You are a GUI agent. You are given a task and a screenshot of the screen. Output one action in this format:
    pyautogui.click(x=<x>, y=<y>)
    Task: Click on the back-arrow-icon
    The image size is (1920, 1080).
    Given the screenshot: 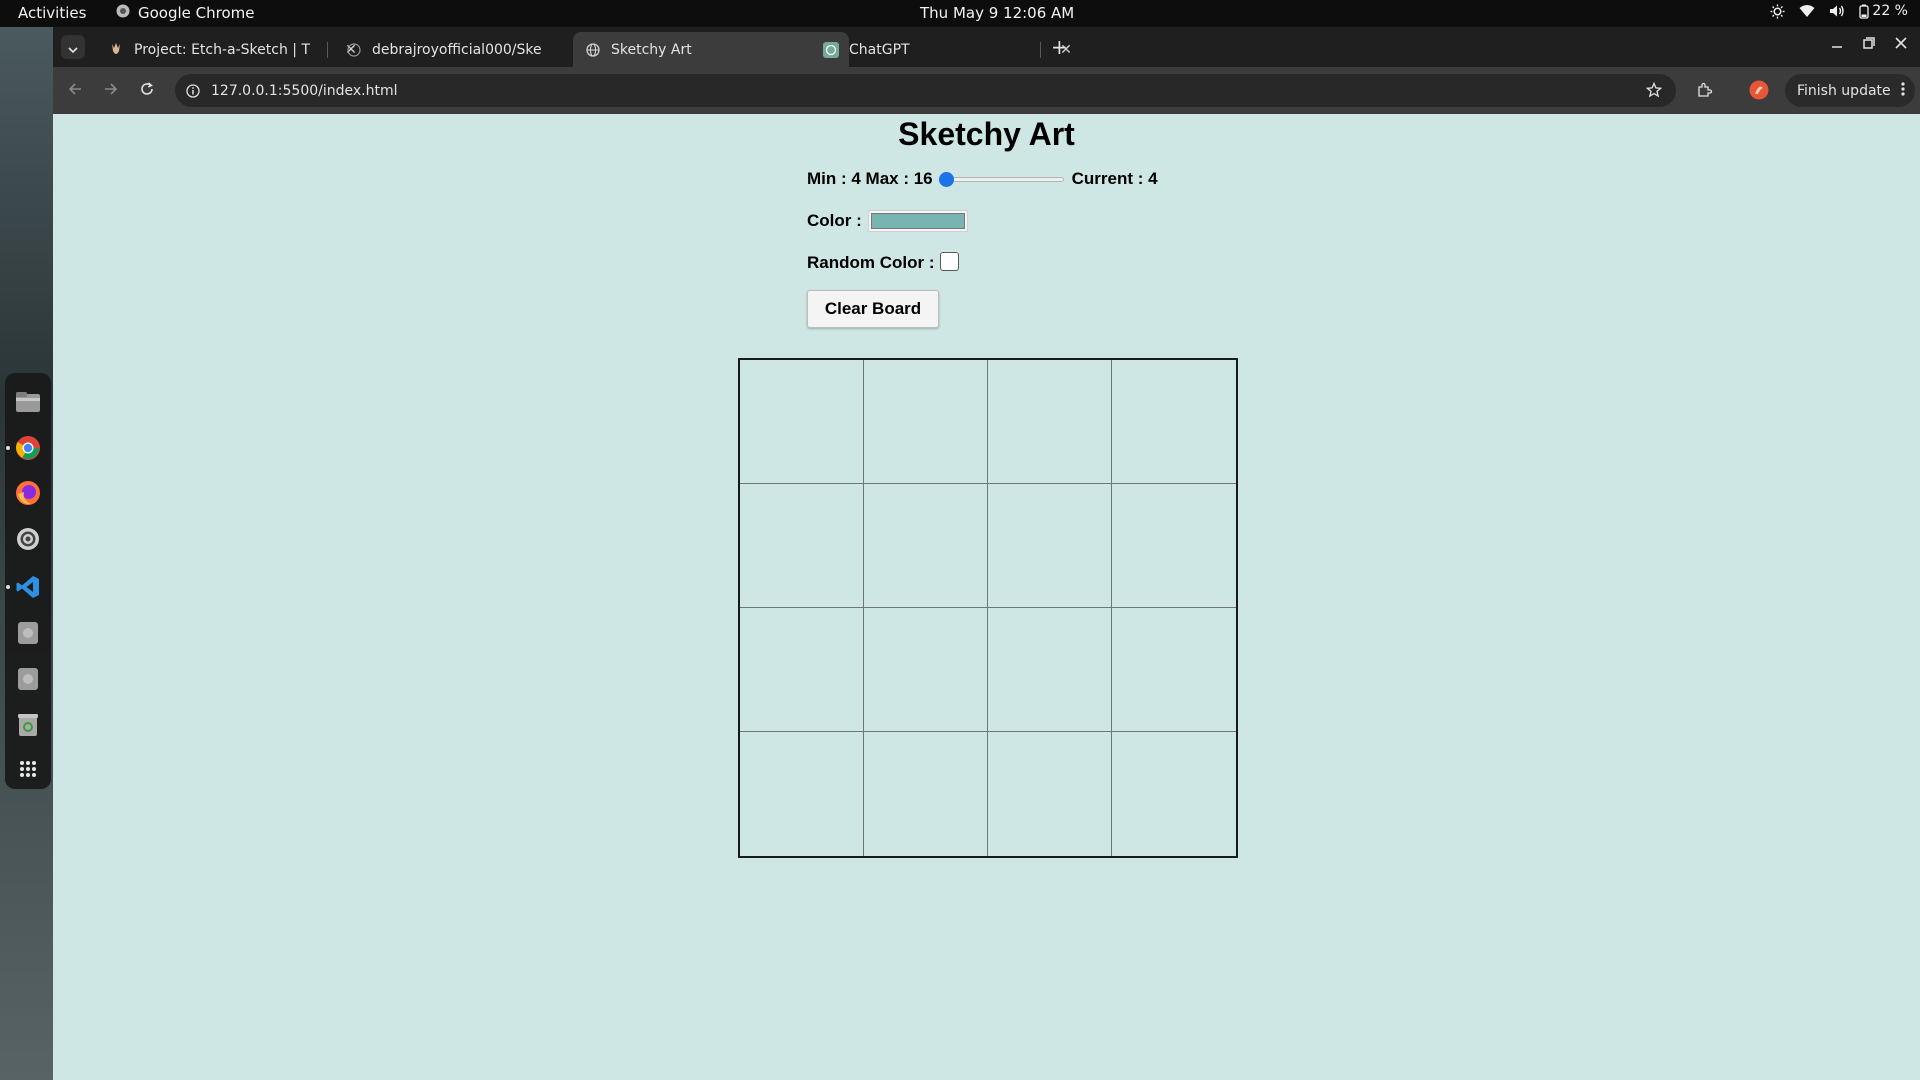 What is the action you would take?
    pyautogui.click(x=75, y=90)
    